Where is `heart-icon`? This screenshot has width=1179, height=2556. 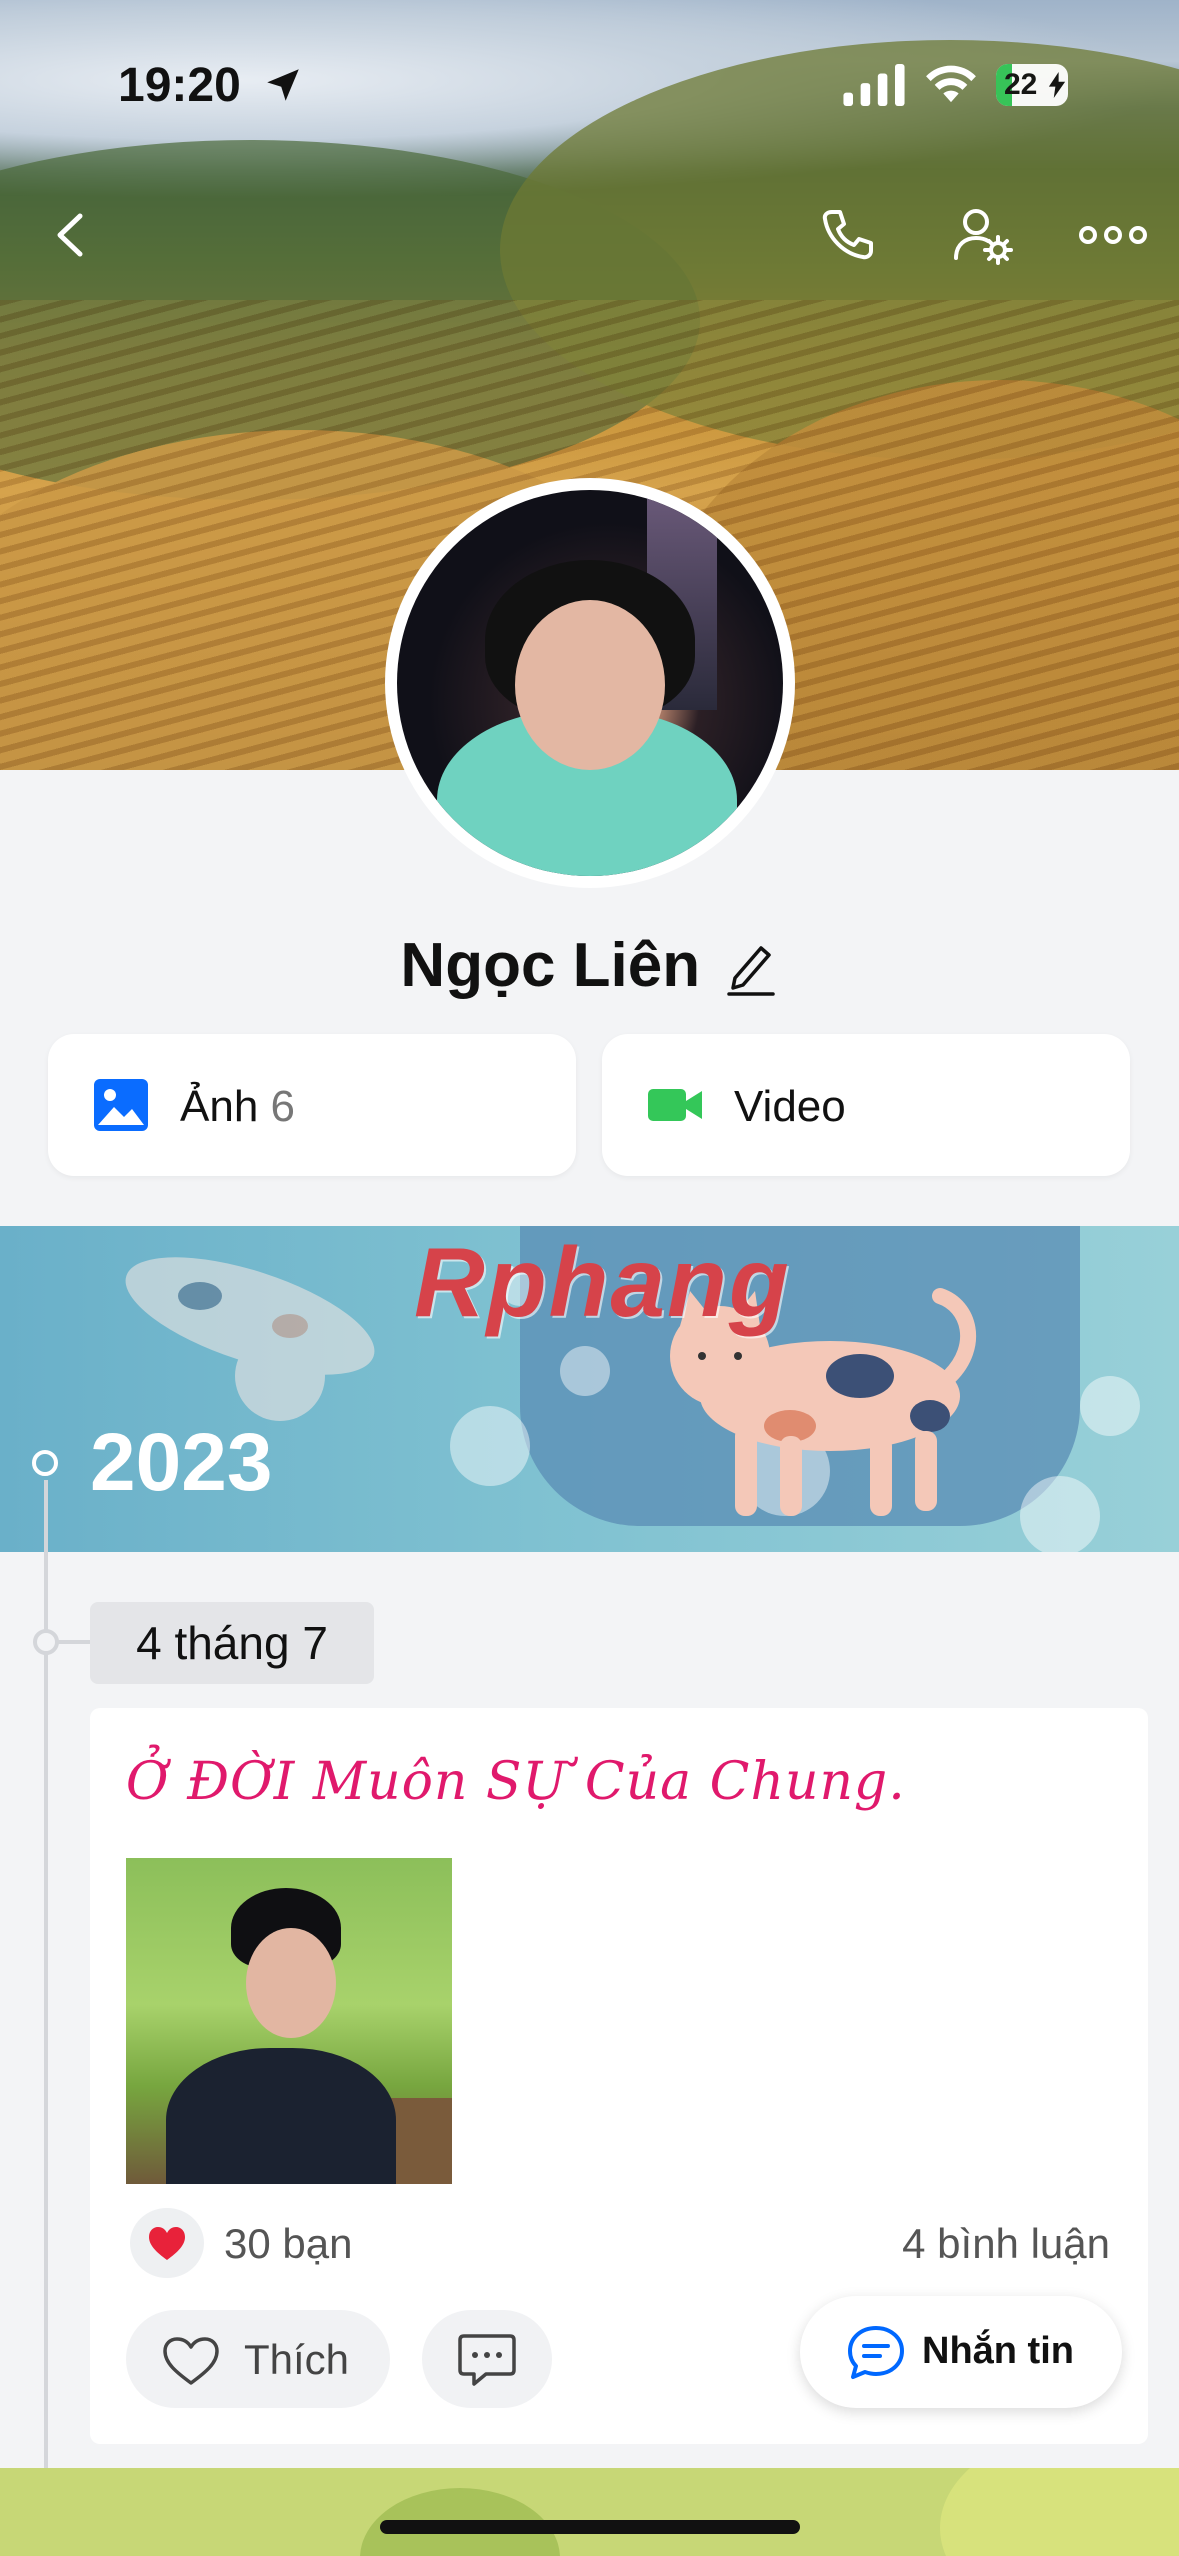
heart-icon is located at coordinates (167, 2243).